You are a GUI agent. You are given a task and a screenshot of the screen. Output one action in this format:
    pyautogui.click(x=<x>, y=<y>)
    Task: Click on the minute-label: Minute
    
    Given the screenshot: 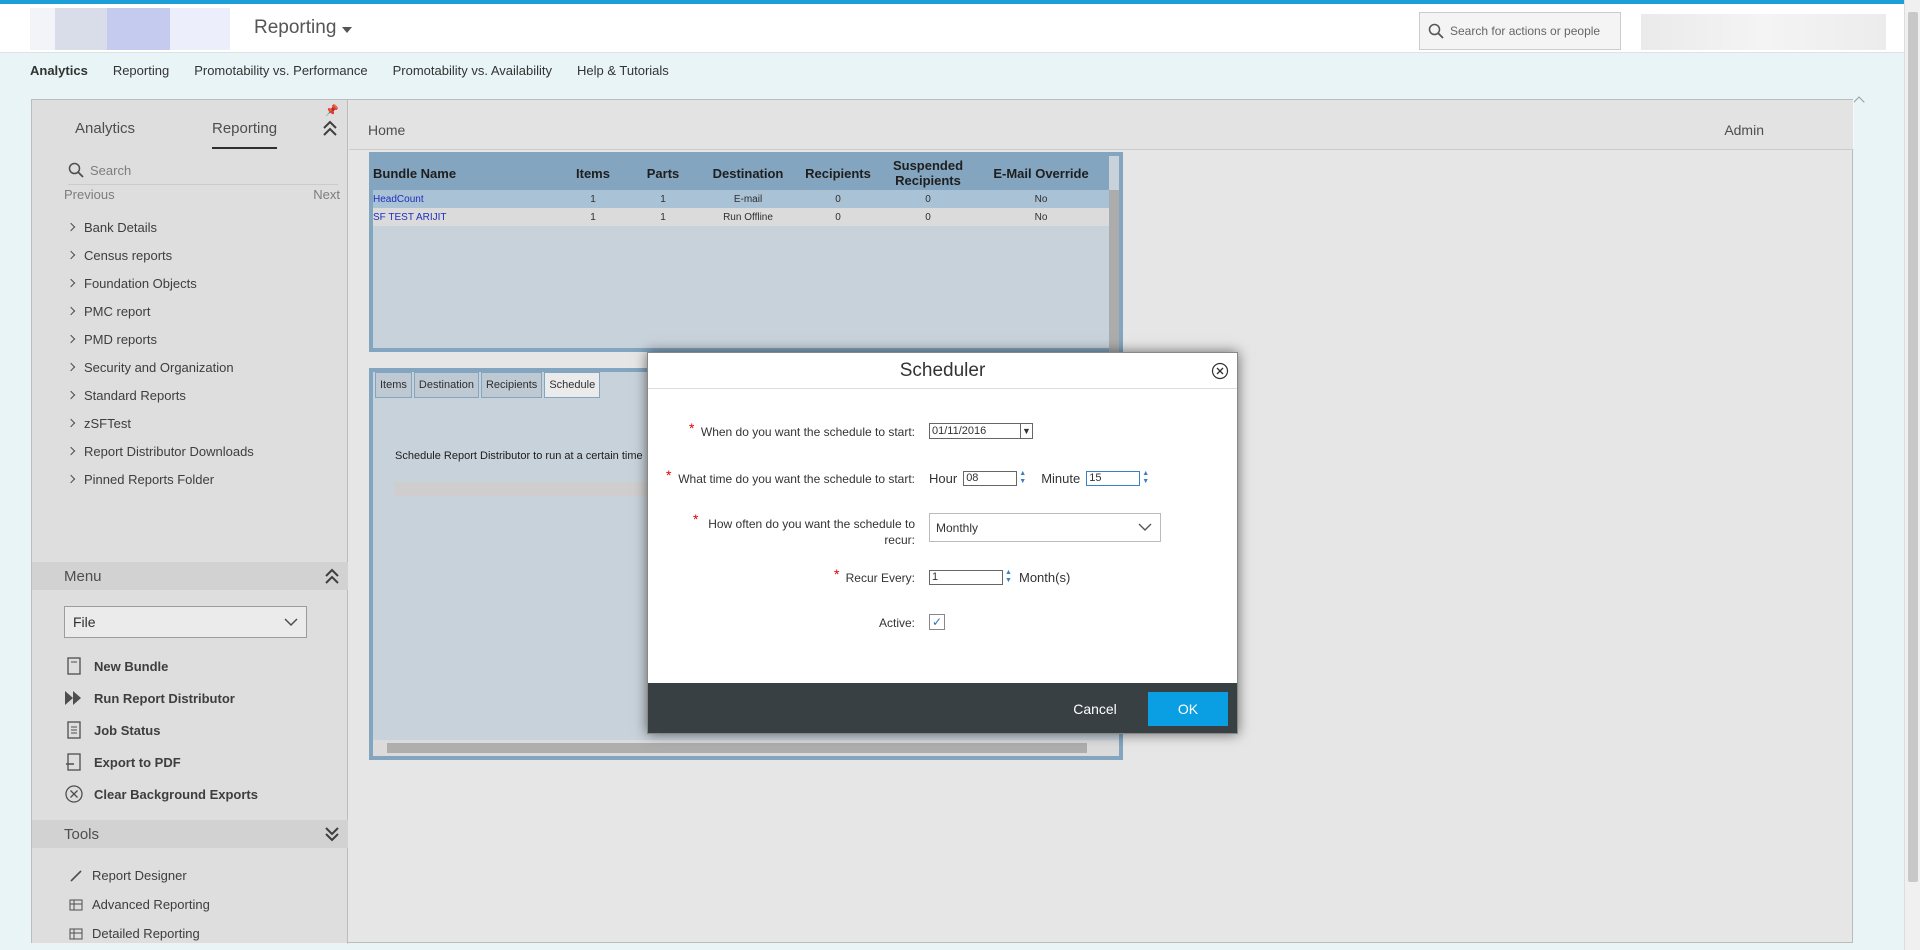 What is the action you would take?
    pyautogui.click(x=1061, y=478)
    